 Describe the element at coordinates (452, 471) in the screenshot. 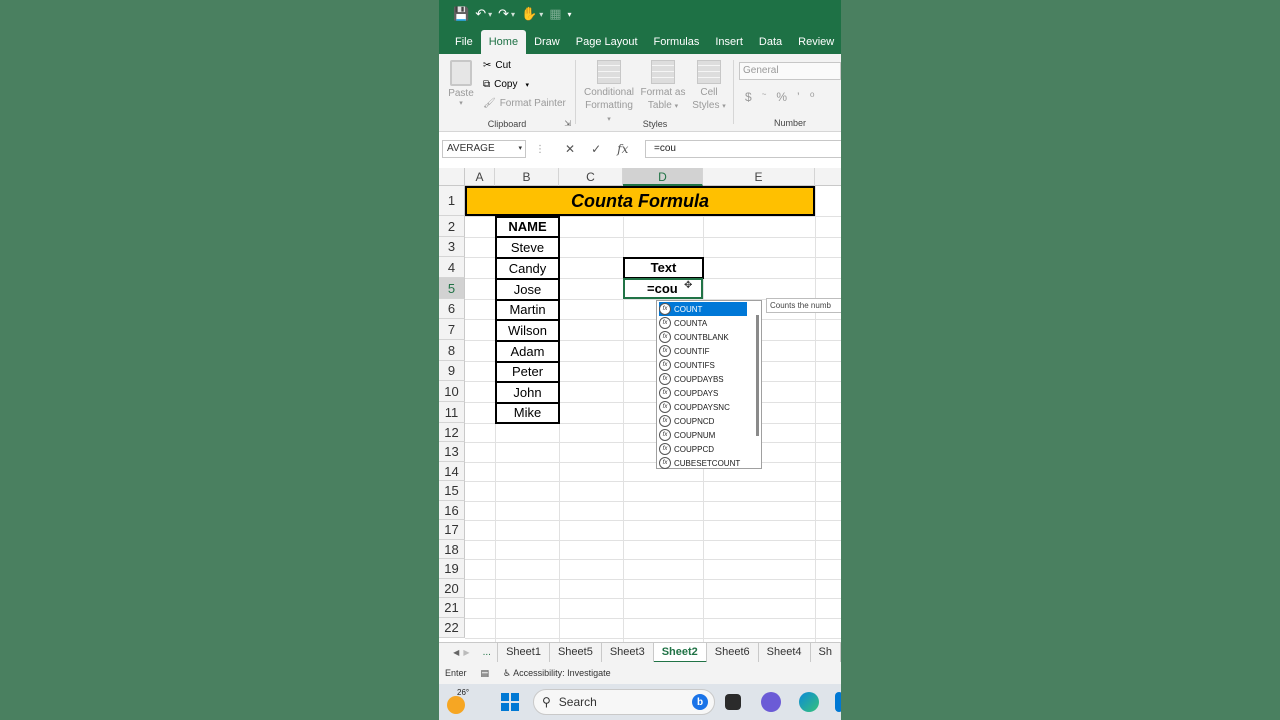

I see `row-header: 14` at that location.